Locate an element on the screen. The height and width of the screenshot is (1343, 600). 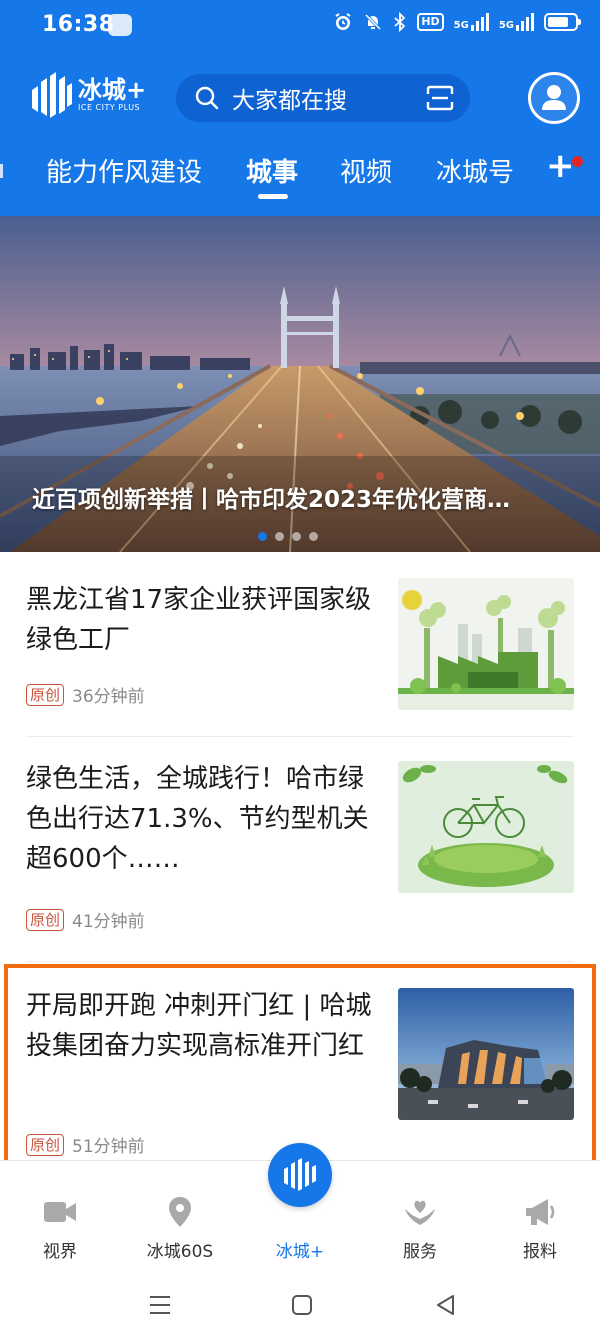
battery-icon is located at coordinates (562, 22).